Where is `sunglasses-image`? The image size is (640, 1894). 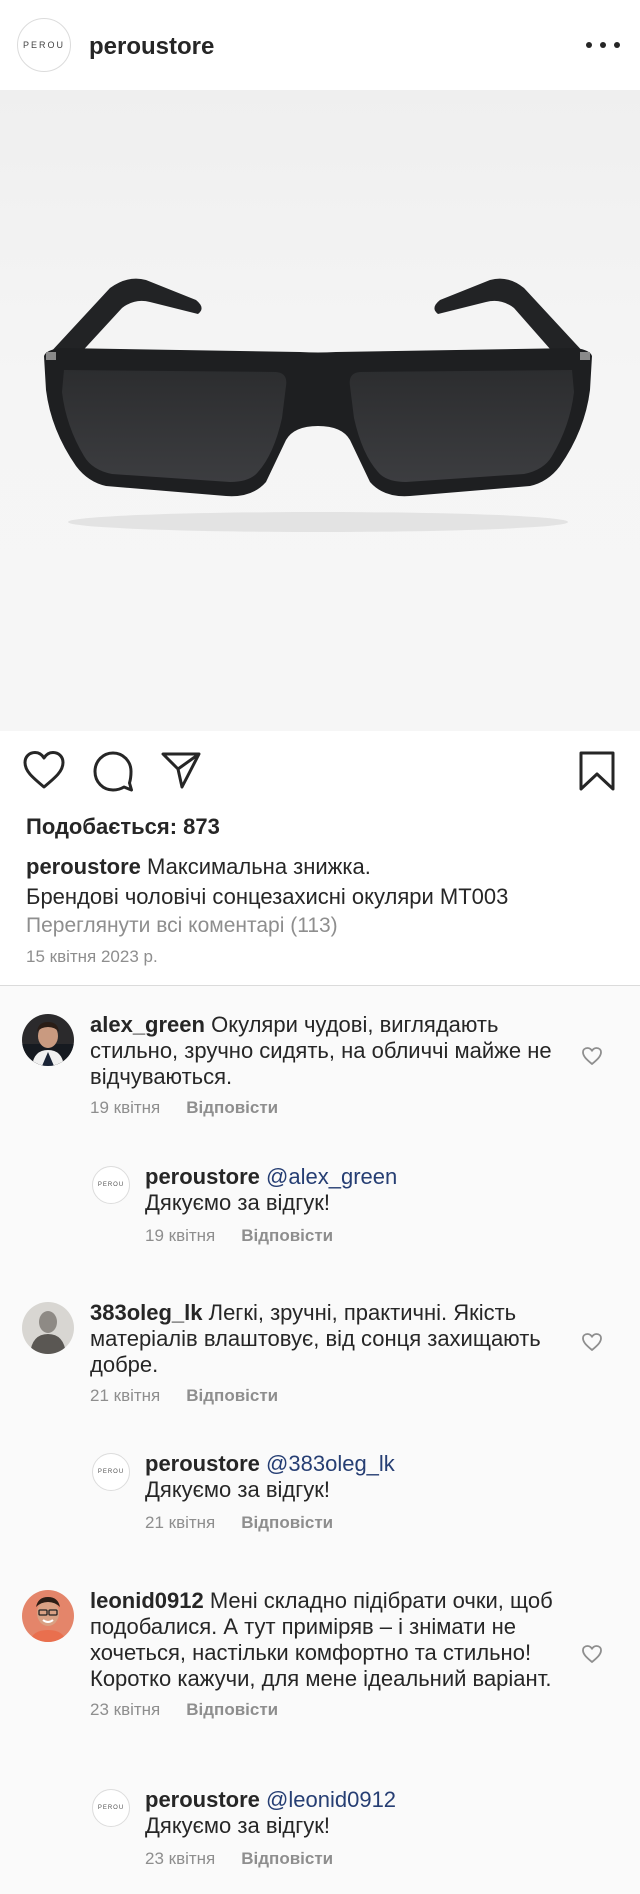 sunglasses-image is located at coordinates (318, 405).